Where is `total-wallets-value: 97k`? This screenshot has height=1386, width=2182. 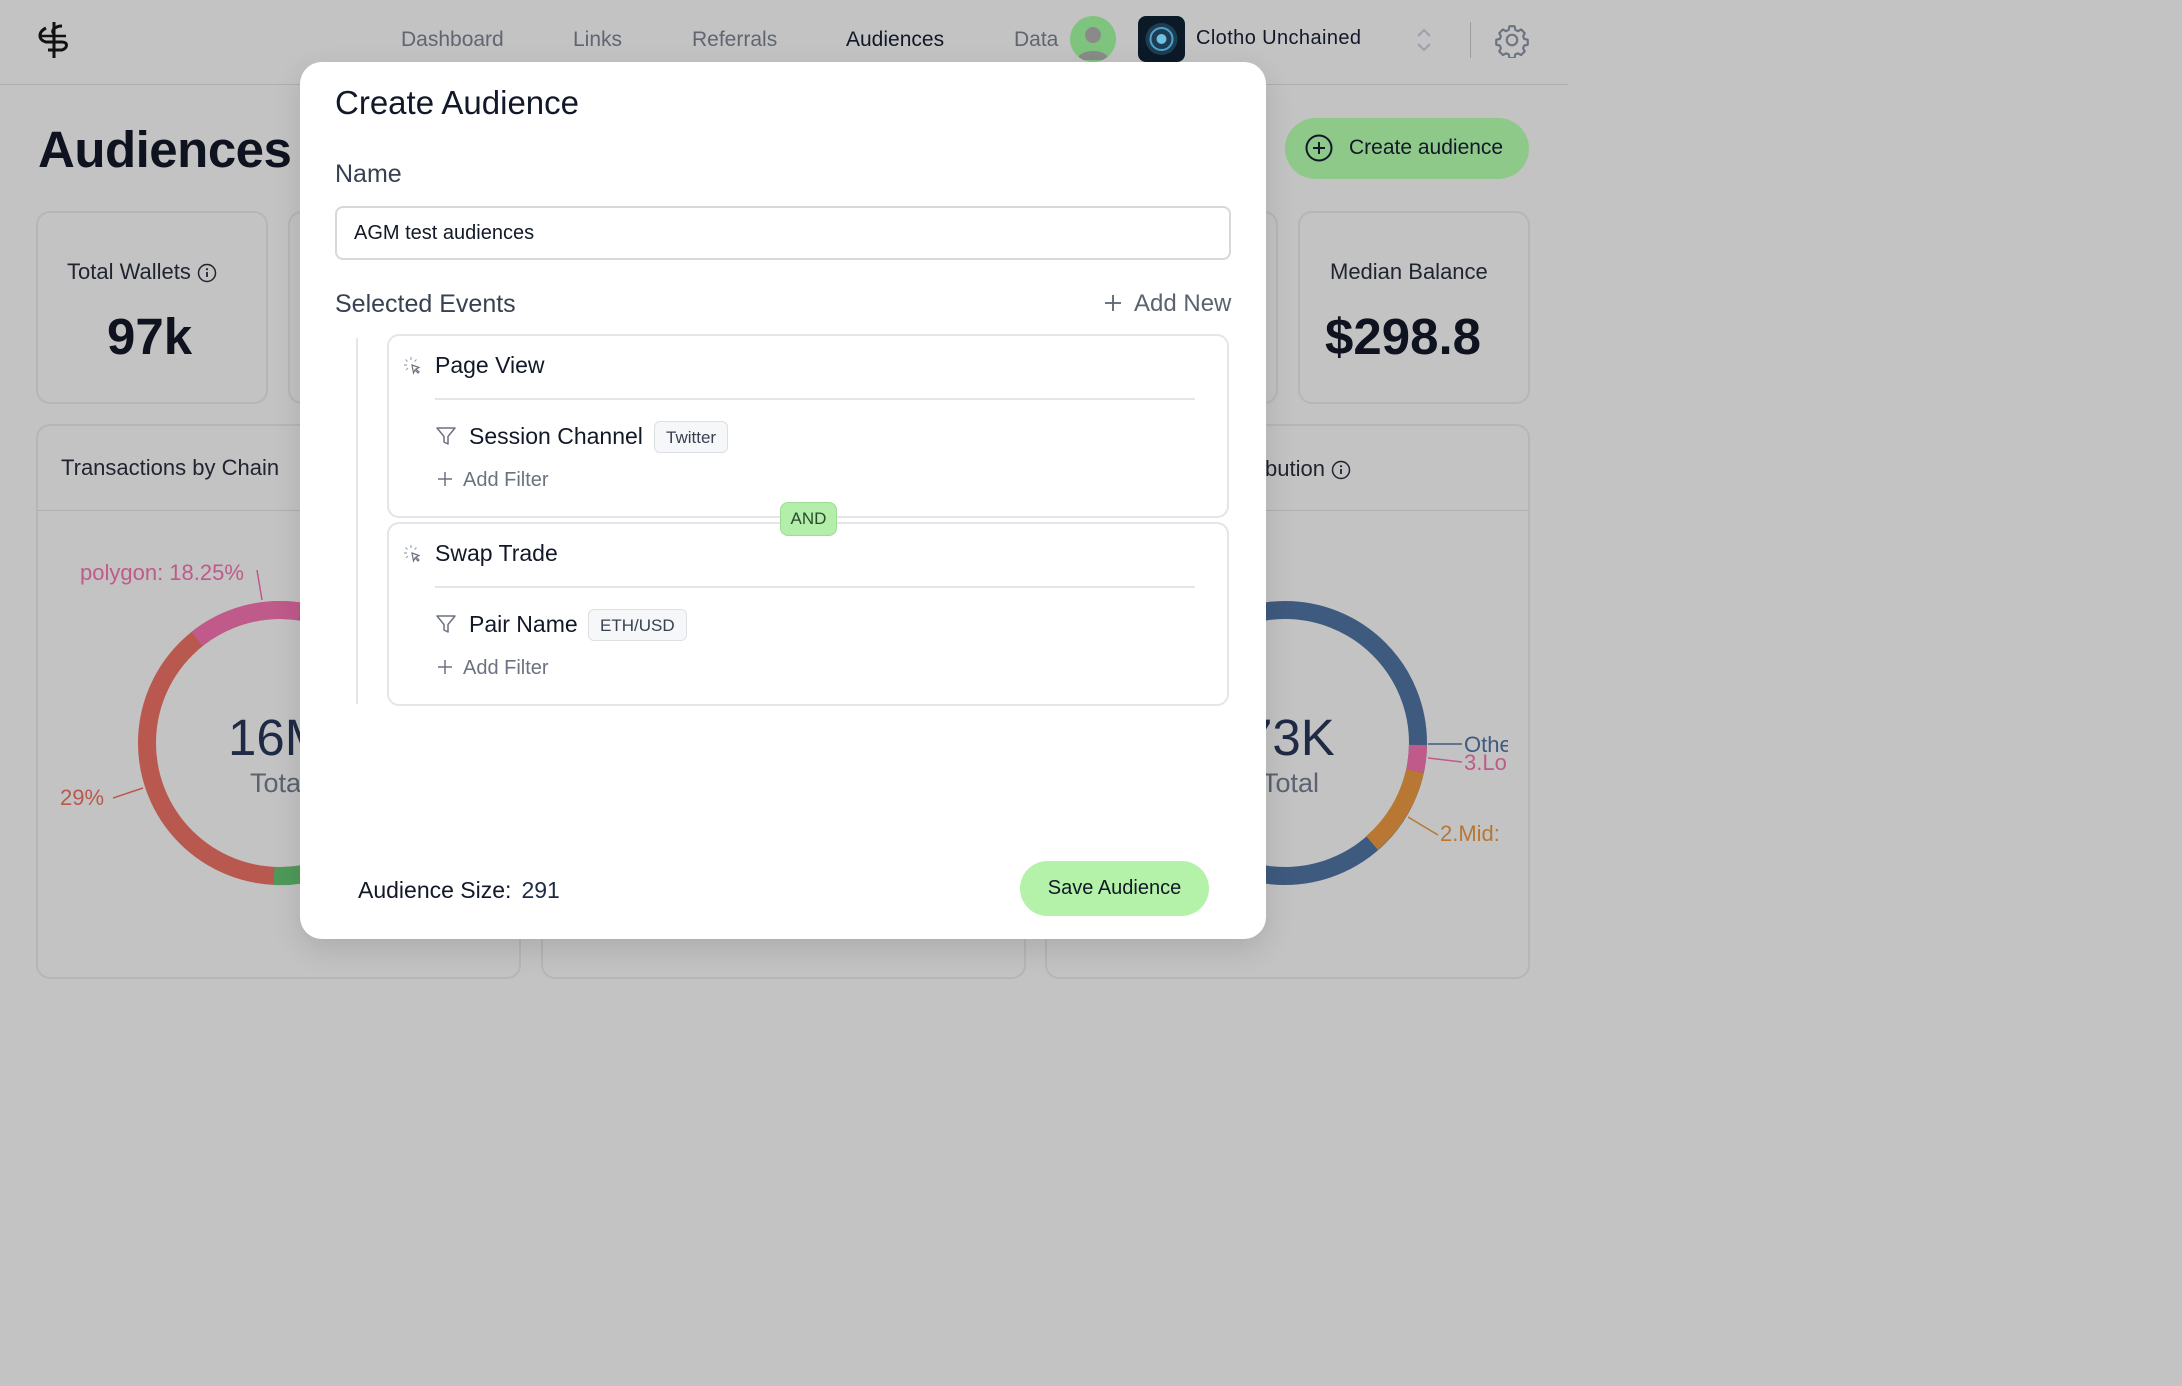 total-wallets-value: 97k is located at coordinates (150, 336).